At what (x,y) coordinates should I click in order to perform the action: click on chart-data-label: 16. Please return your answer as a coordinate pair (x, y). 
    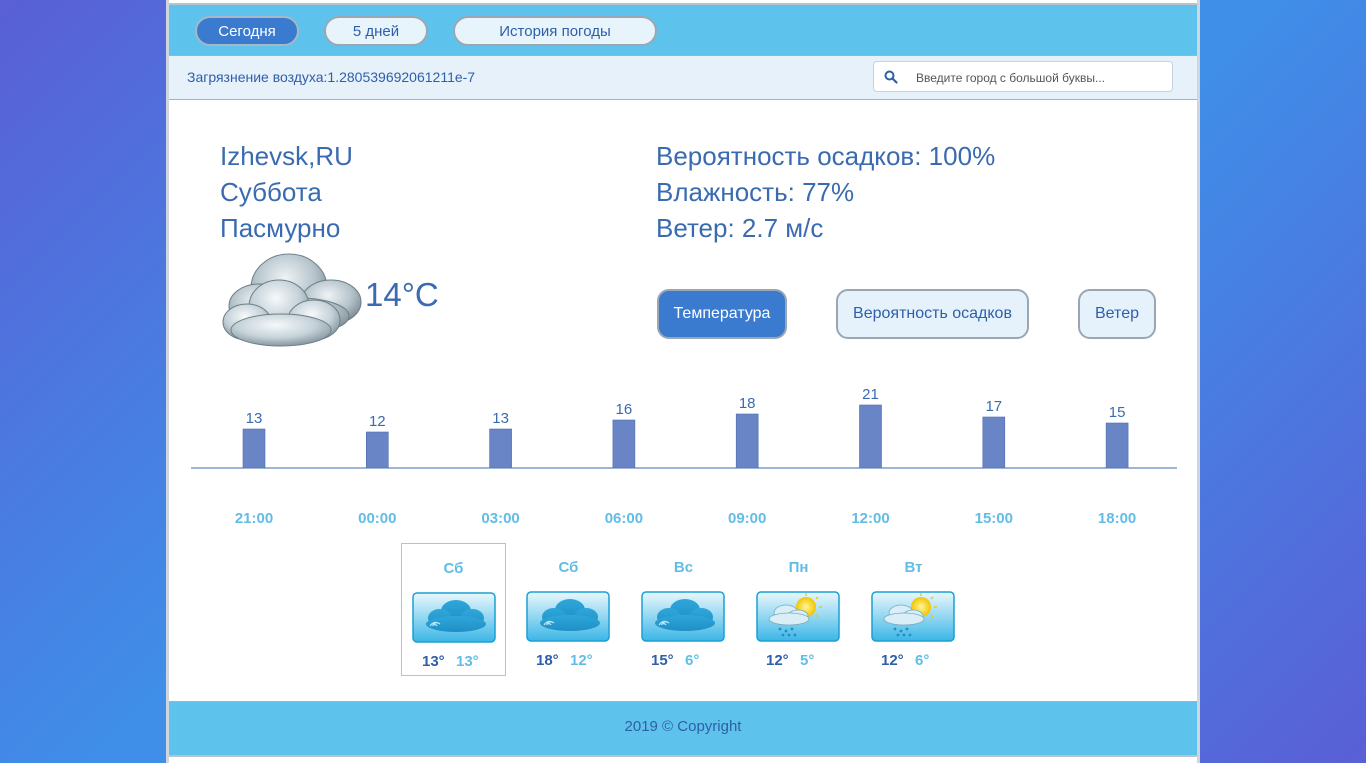
    Looking at the image, I should click on (624, 409).